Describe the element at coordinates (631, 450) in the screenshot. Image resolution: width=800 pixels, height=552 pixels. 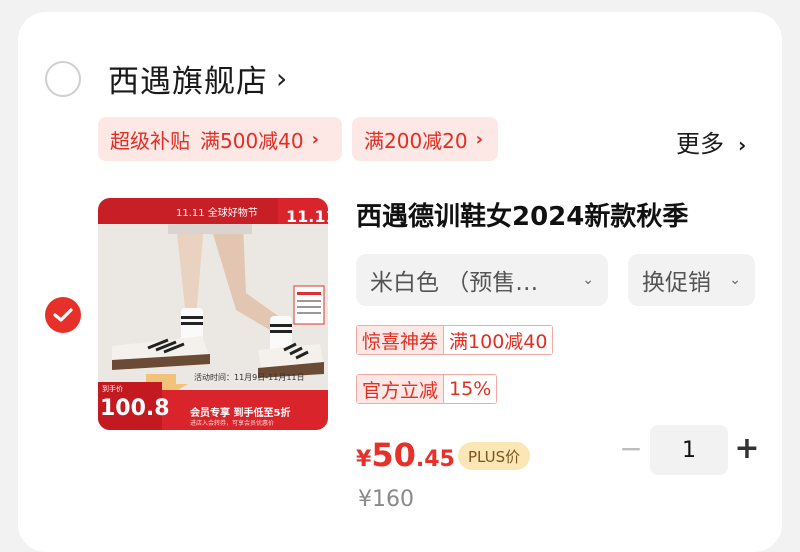
I see `quantity-decrease-button: −` at that location.